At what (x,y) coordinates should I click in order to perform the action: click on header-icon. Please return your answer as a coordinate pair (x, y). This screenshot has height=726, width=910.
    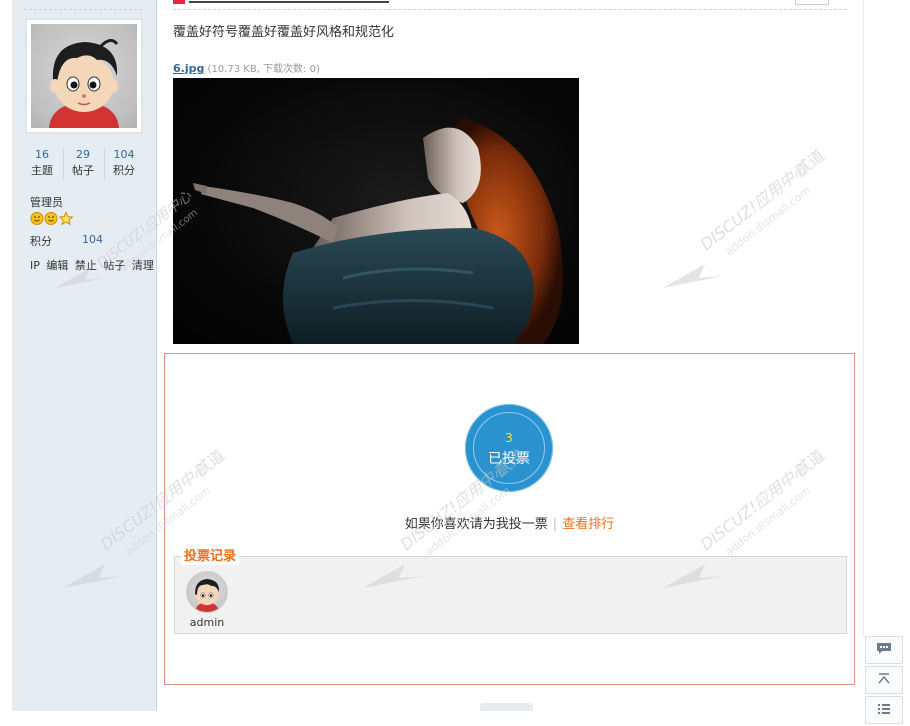
    Looking at the image, I should click on (179, 2).